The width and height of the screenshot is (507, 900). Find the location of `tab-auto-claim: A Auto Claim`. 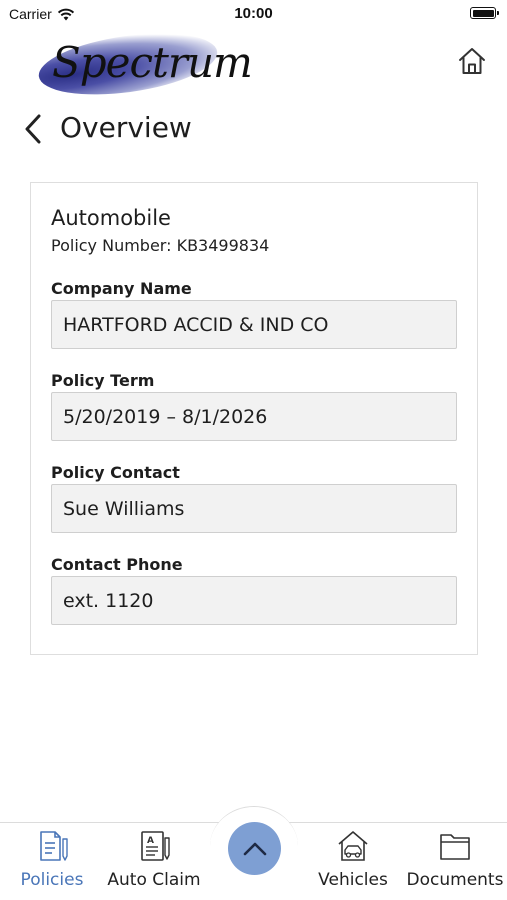

tab-auto-claim: A Auto Claim is located at coordinates (154, 862).